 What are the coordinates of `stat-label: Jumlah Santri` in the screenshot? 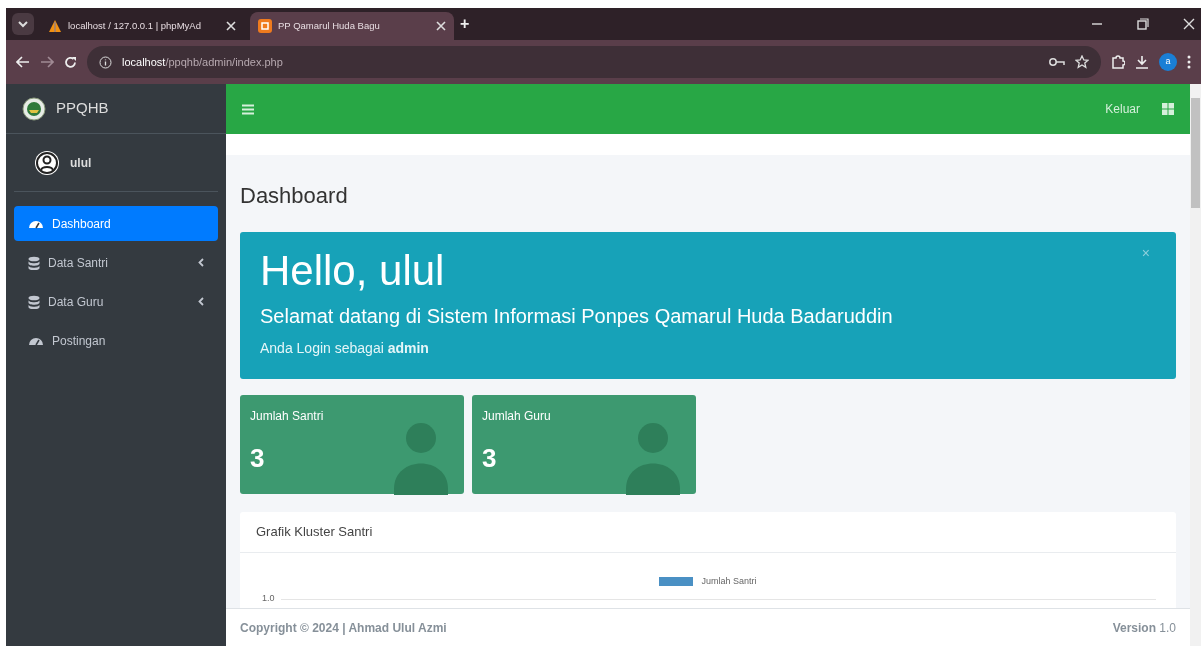 It's located at (287, 417).